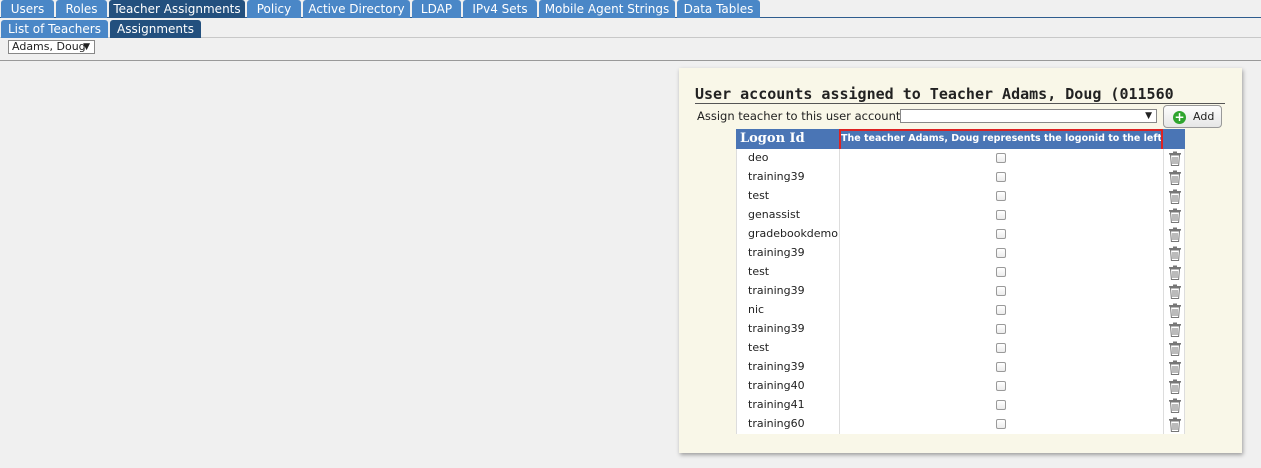  Describe the element at coordinates (27, 9) in the screenshot. I see `tab-users: Users` at that location.